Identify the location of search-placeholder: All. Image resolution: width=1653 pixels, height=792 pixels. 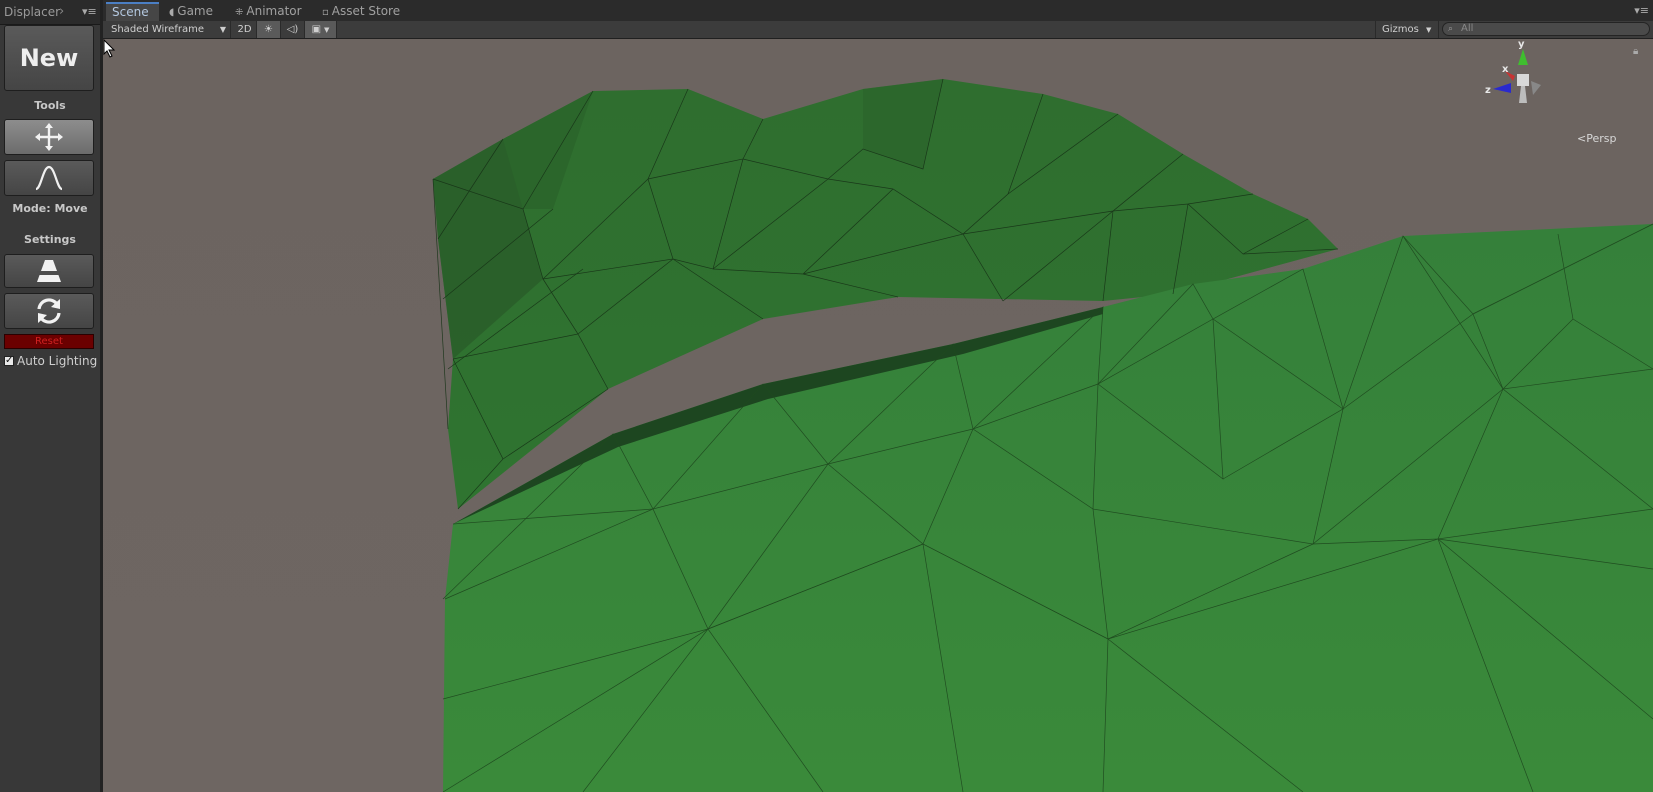
(1467, 28).